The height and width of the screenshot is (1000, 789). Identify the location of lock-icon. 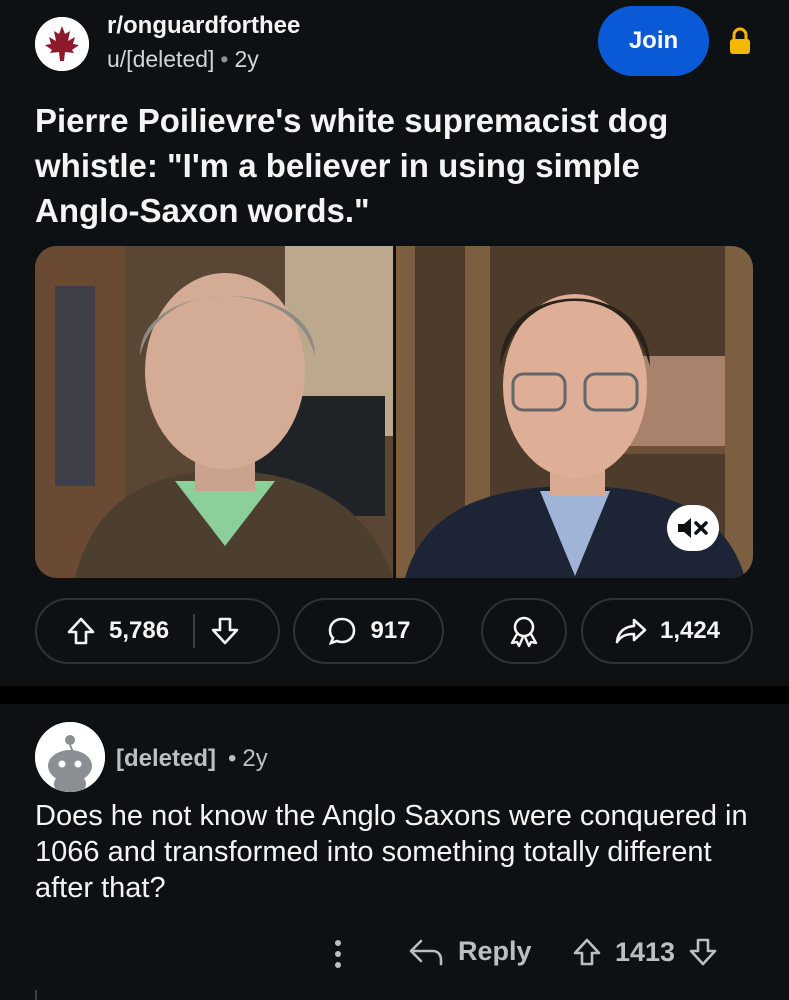
(740, 40).